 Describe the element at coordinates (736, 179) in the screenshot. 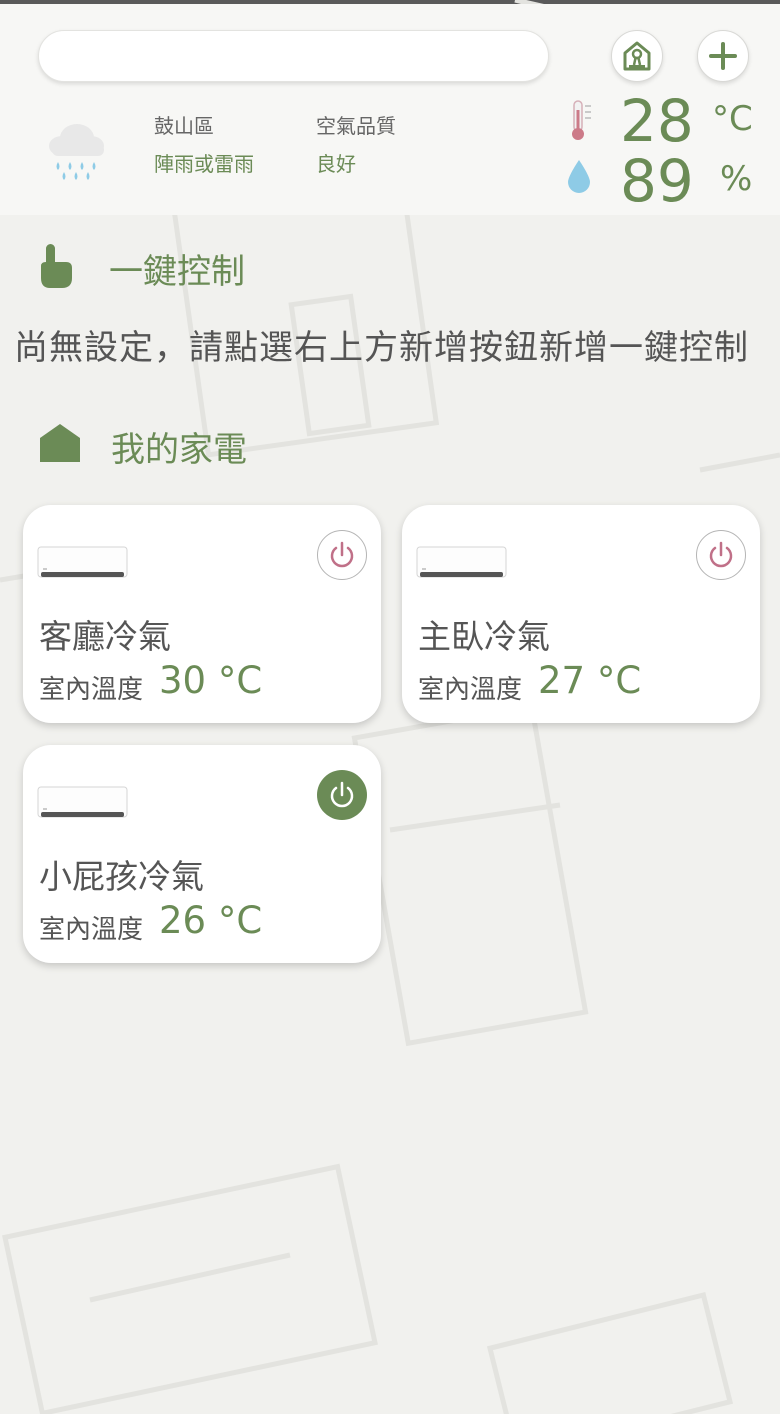

I see `humidity-unit: %` at that location.